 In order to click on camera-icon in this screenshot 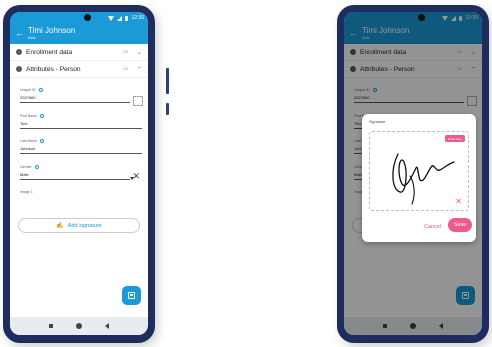, I will do `click(87, 17)`.